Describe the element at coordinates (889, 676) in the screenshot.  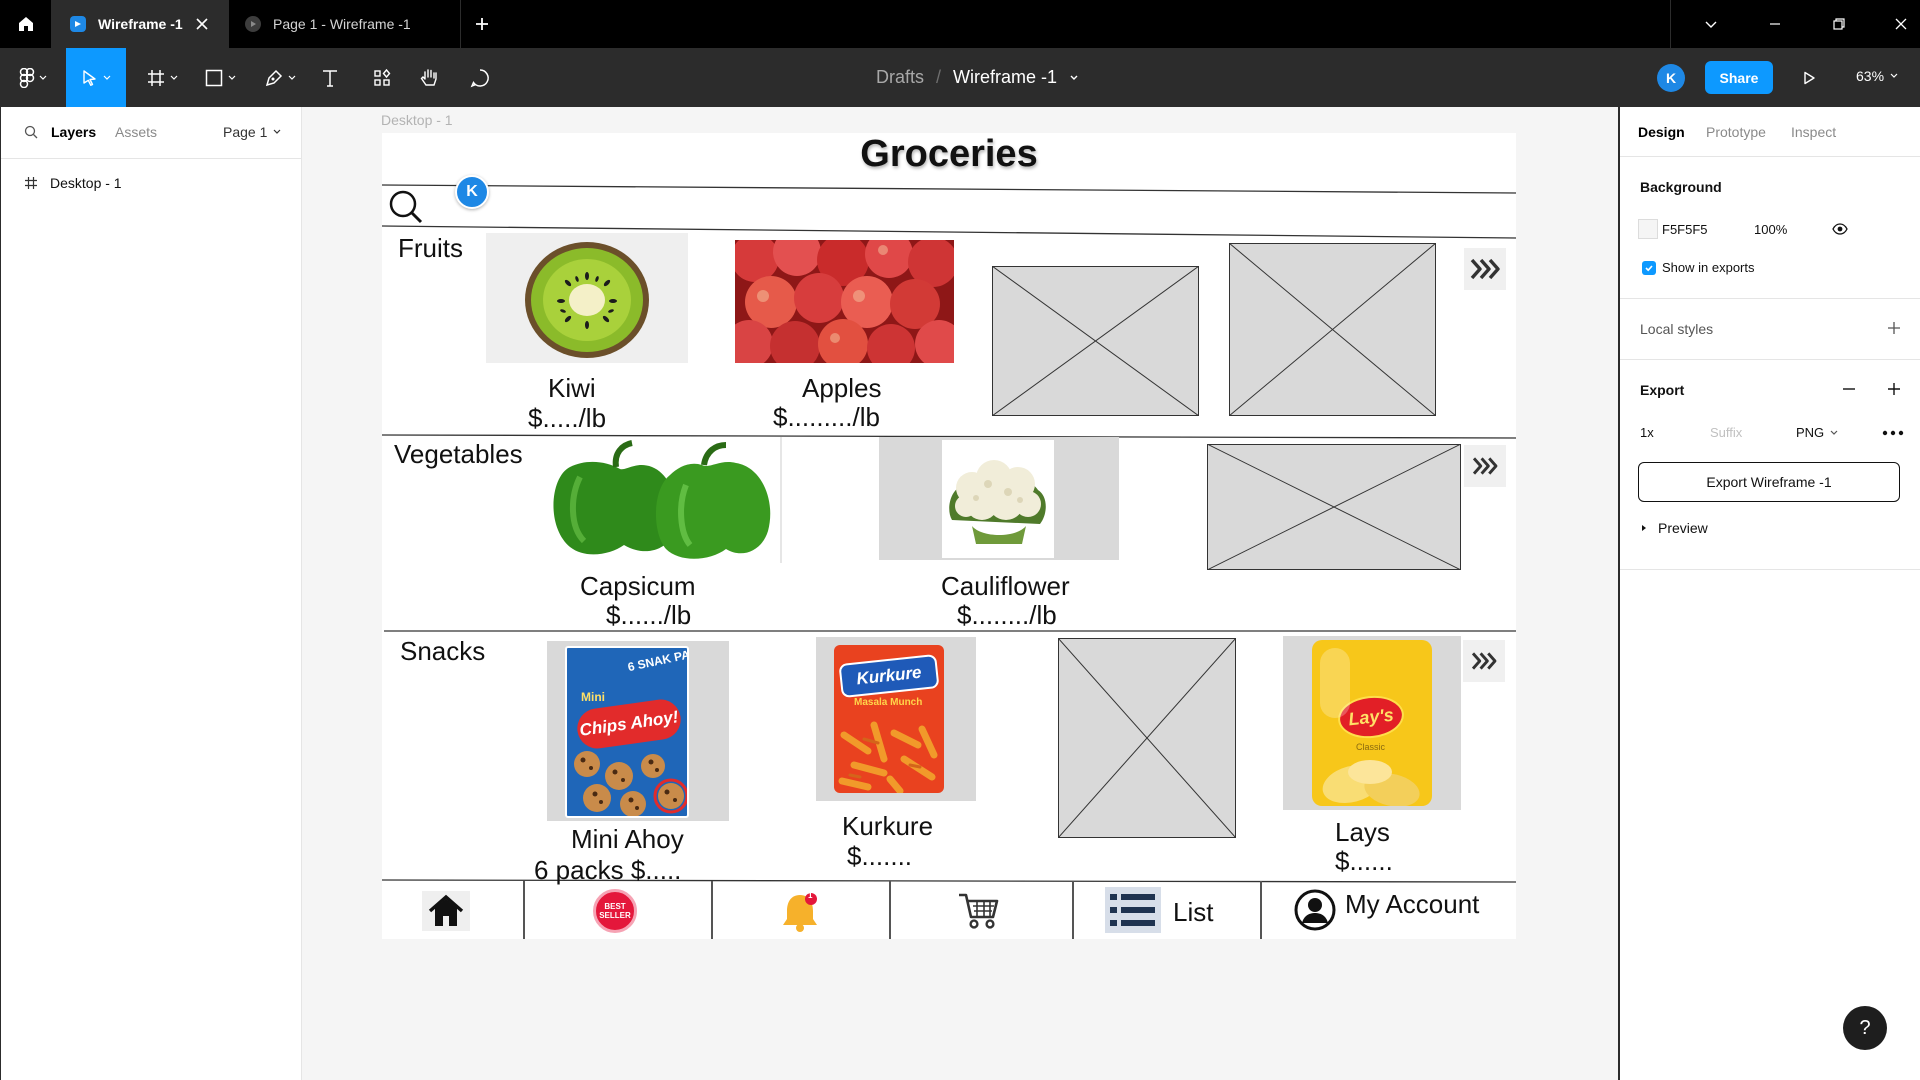
I see `package-brand: Kurkure` at that location.